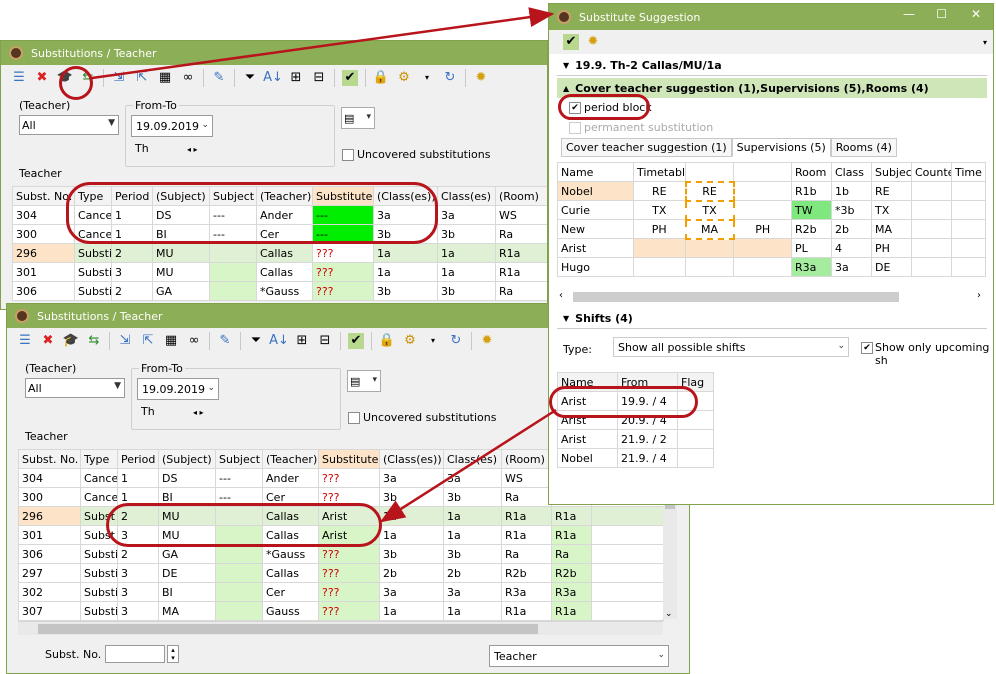 The image size is (996, 674). What do you see at coordinates (561, 295) in the screenshot?
I see `chevron-left-icon: ‹` at bounding box center [561, 295].